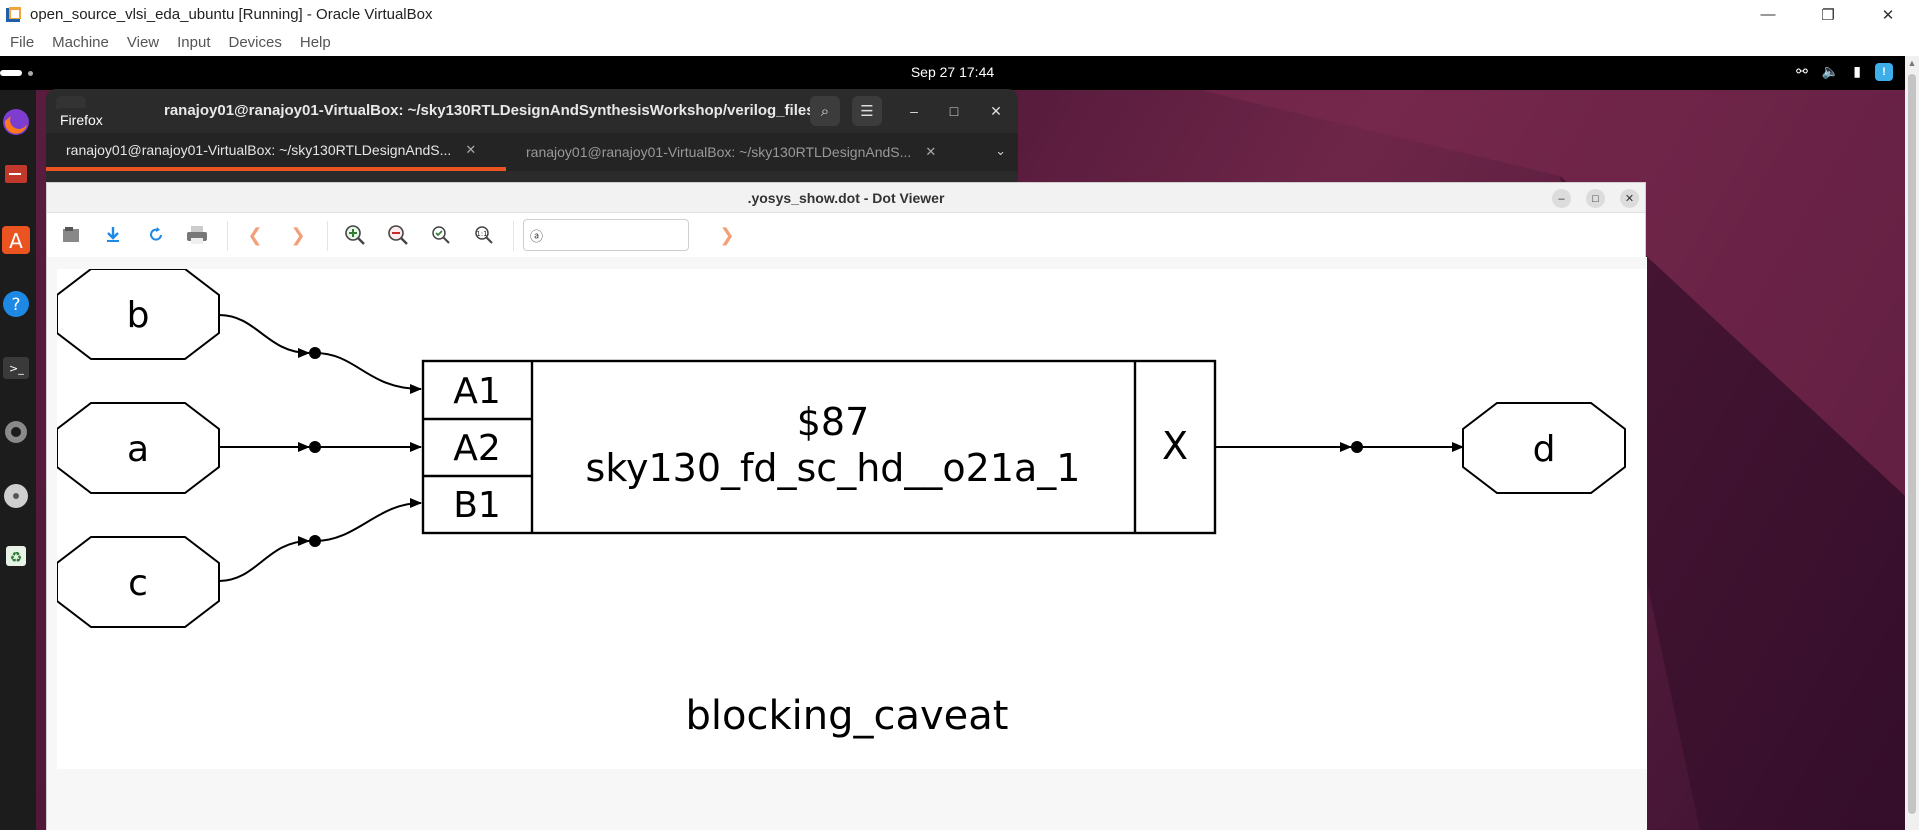  I want to click on zoom-fit-button, so click(441, 235).